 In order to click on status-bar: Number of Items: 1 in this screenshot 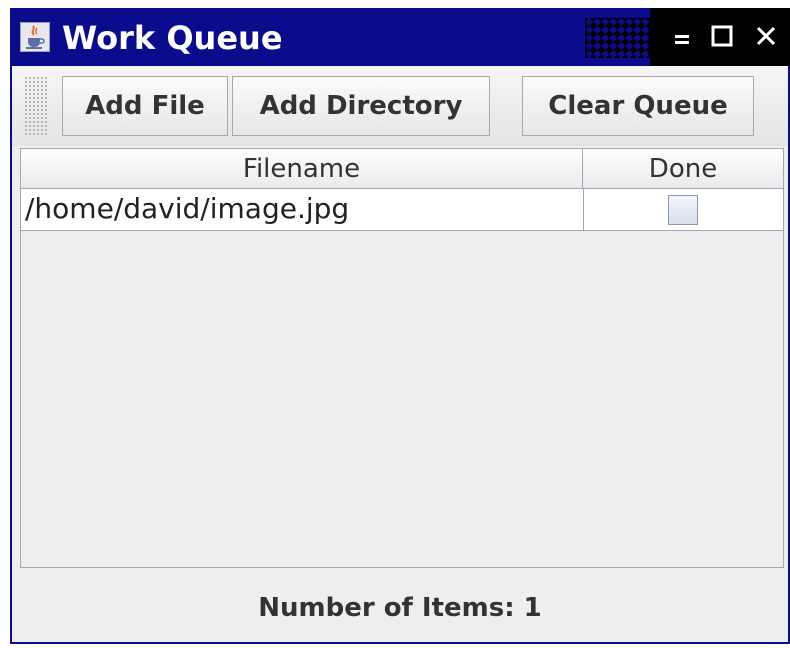, I will do `click(400, 608)`.